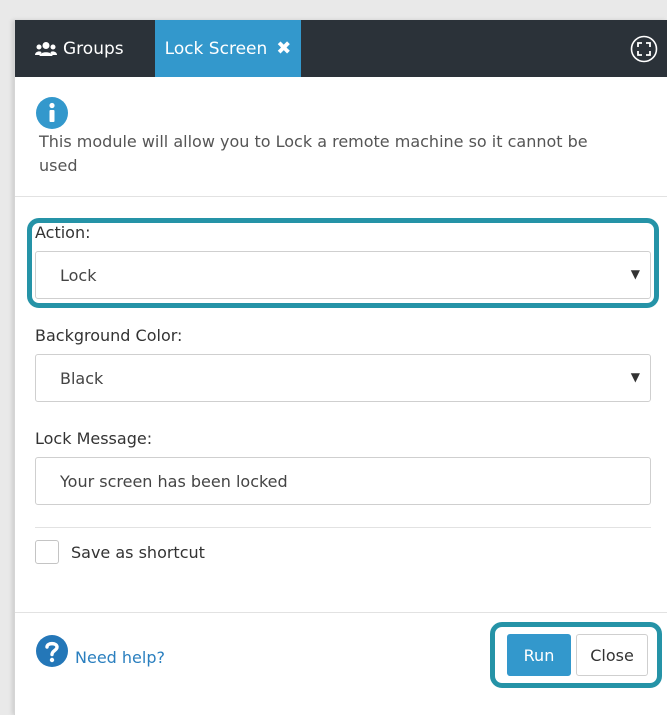 The height and width of the screenshot is (715, 667). I want to click on tab-lock-screen: Lock Screen ✖, so click(228, 48).